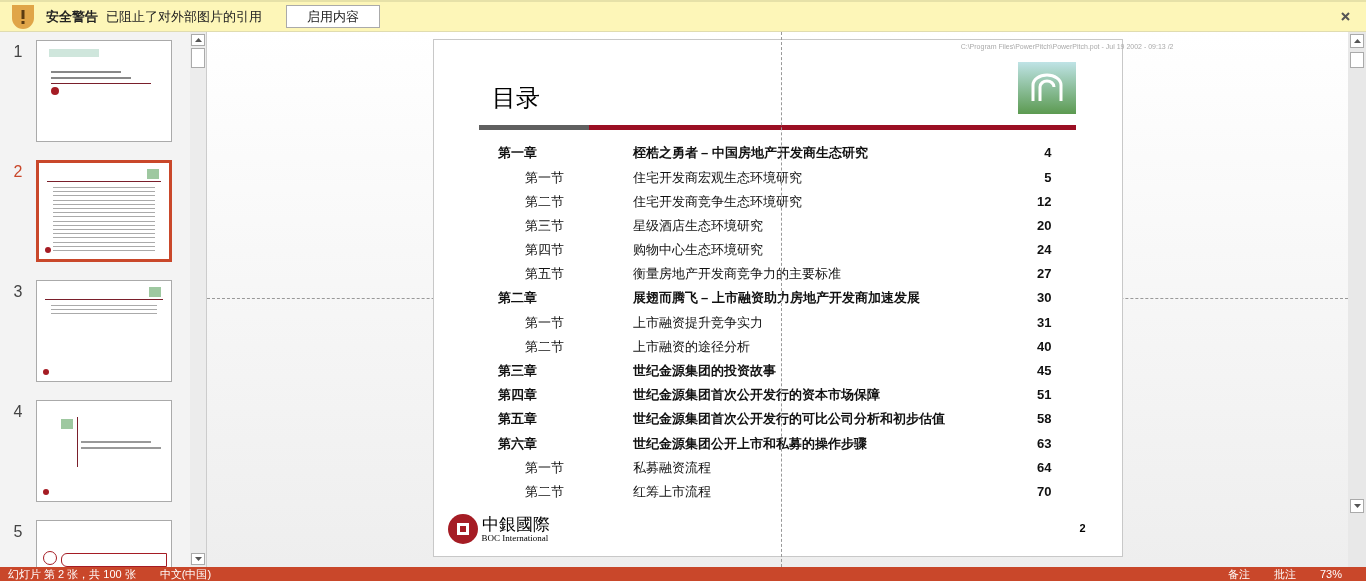 This screenshot has width=1366, height=581. Describe the element at coordinates (515, 524) in the screenshot. I see `logo-chinese-name: 中銀國際` at that location.